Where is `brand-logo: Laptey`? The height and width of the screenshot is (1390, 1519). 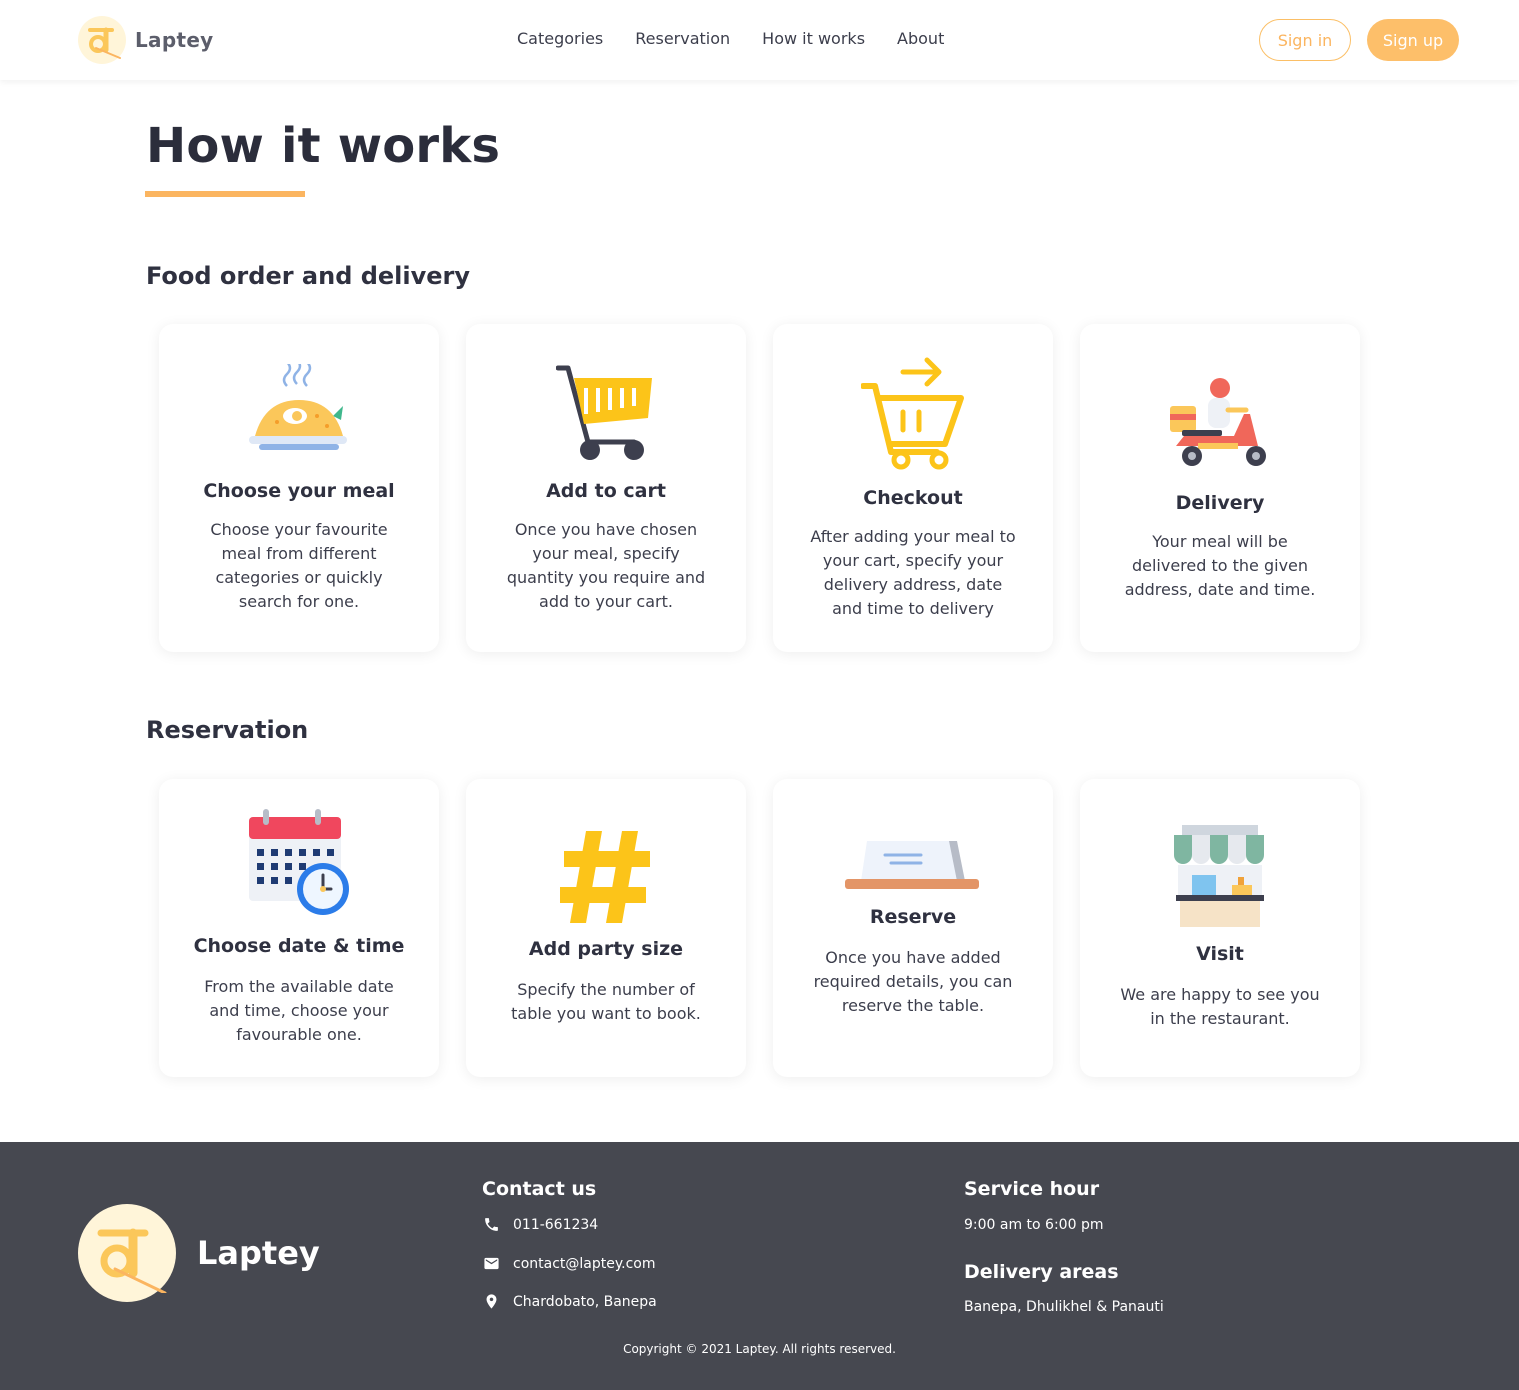 brand-logo: Laptey is located at coordinates (146, 40).